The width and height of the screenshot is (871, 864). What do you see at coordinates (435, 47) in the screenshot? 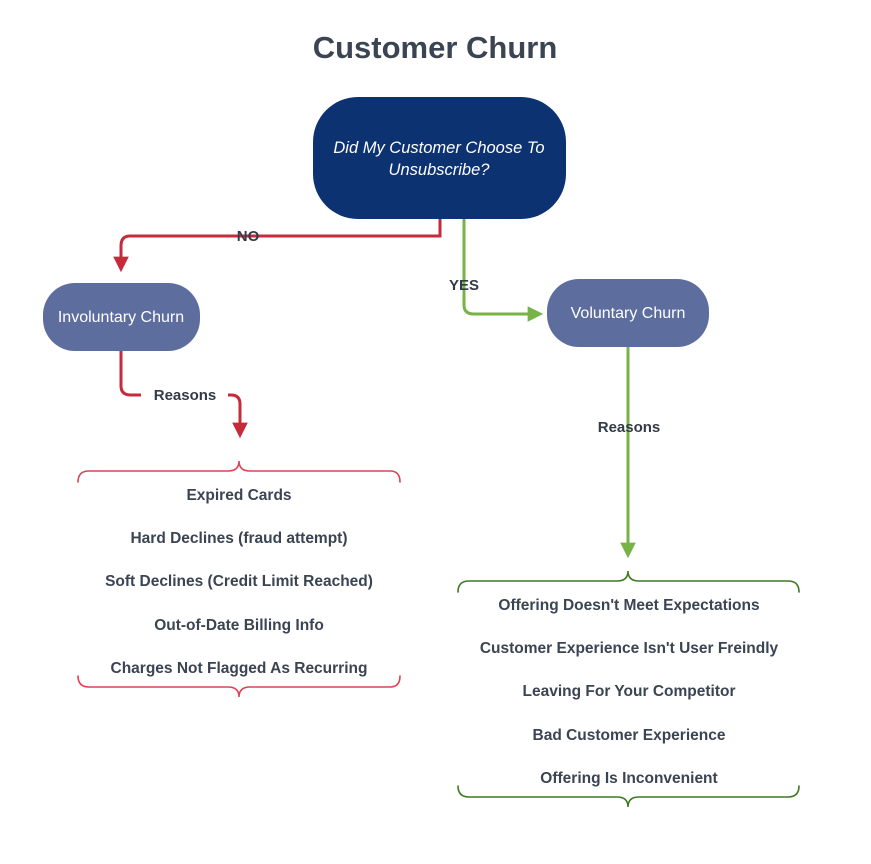
I see `page-title: Customer Churn` at bounding box center [435, 47].